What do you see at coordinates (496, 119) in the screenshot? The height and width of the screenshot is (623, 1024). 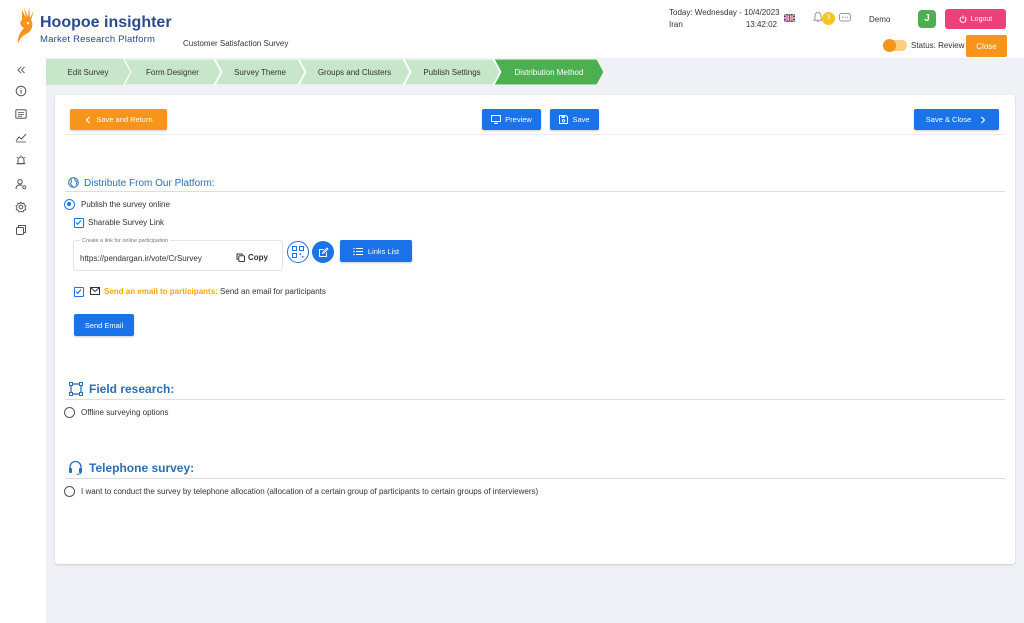 I see `monitor-icon` at bounding box center [496, 119].